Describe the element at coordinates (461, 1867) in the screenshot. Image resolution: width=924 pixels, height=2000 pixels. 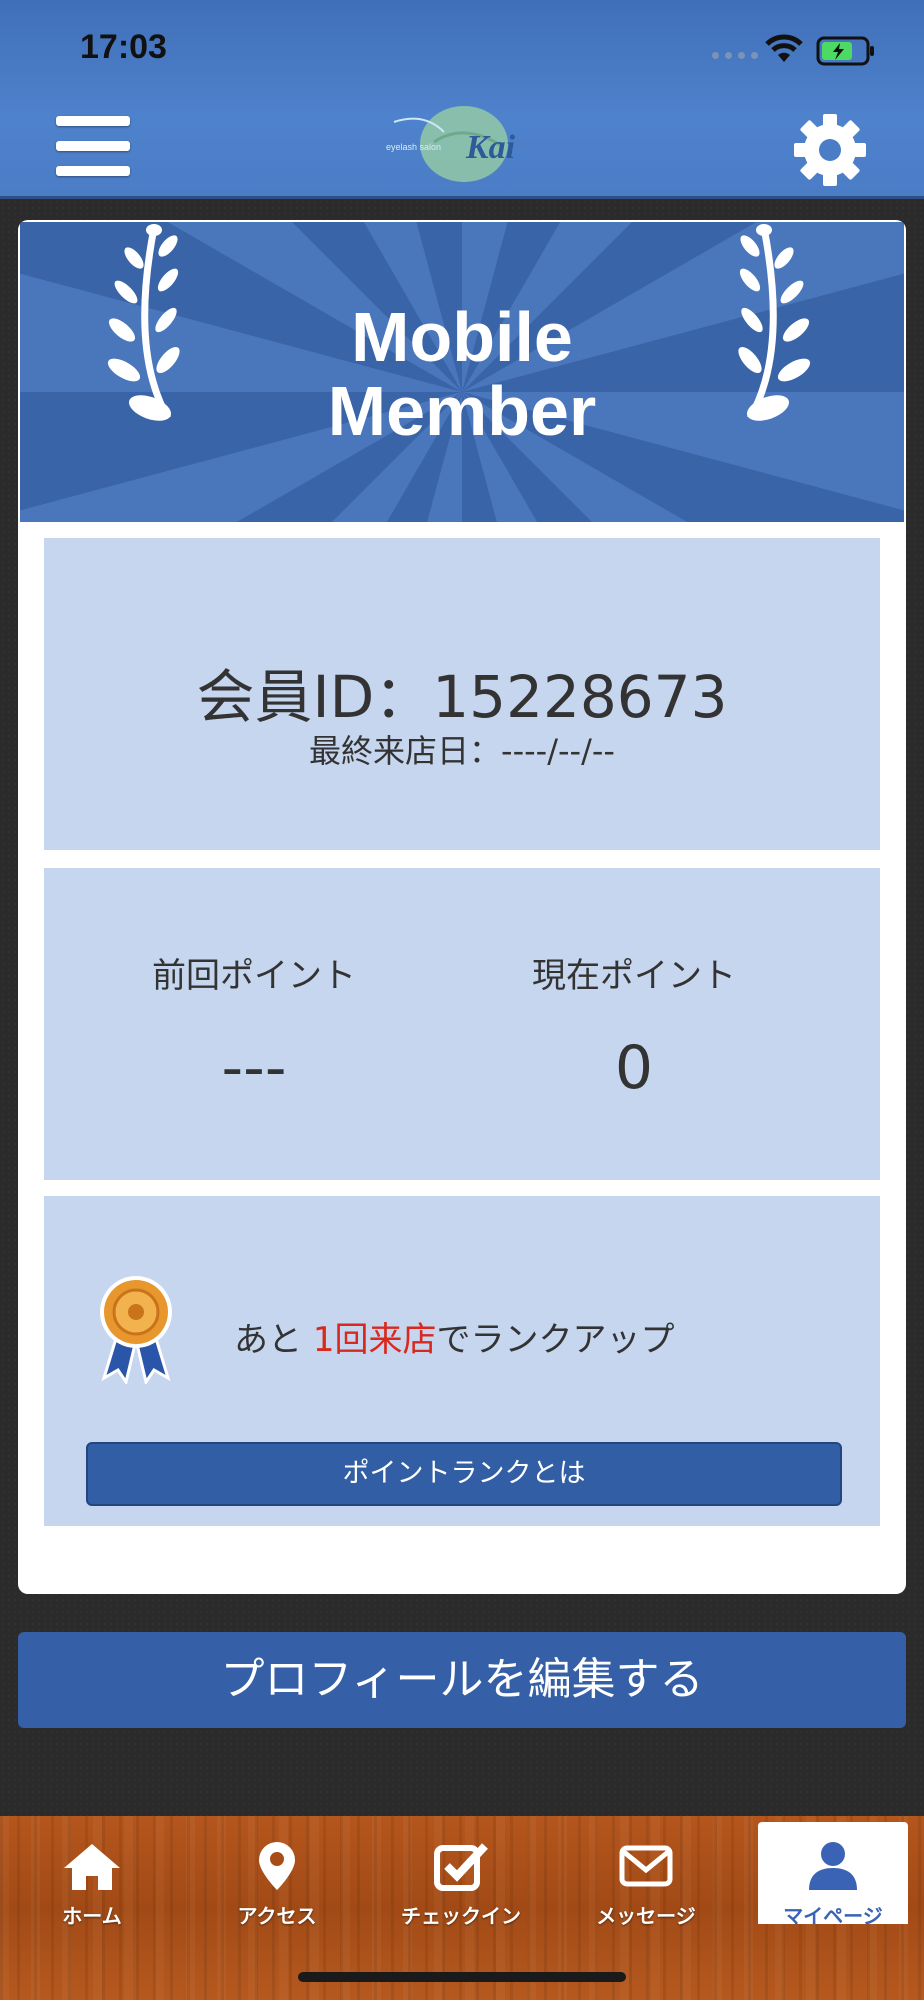
I see `checkin-icon` at that location.